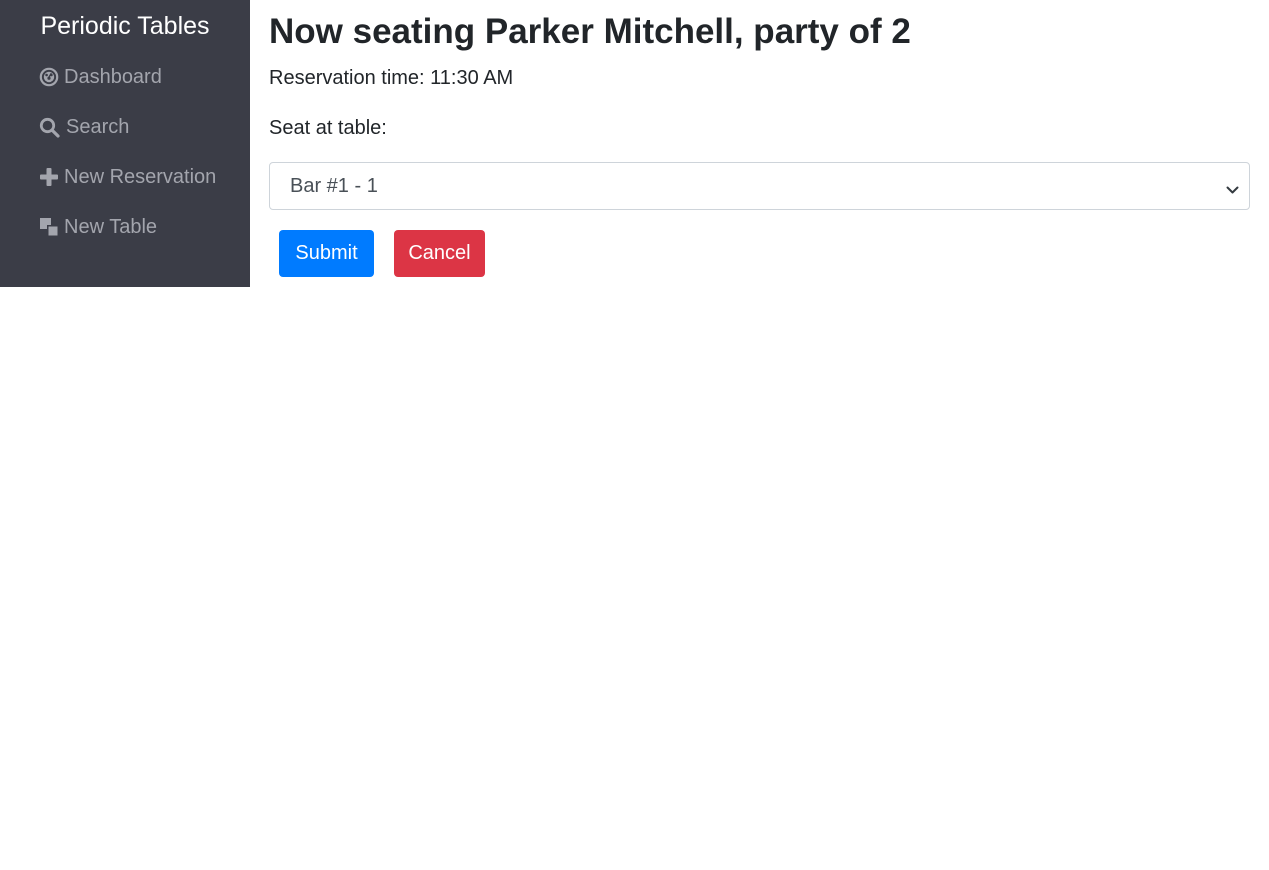 Image resolution: width=1269 pixels, height=870 pixels. What do you see at coordinates (111, 226) in the screenshot?
I see `sidebar-item-label: New Table` at bounding box center [111, 226].